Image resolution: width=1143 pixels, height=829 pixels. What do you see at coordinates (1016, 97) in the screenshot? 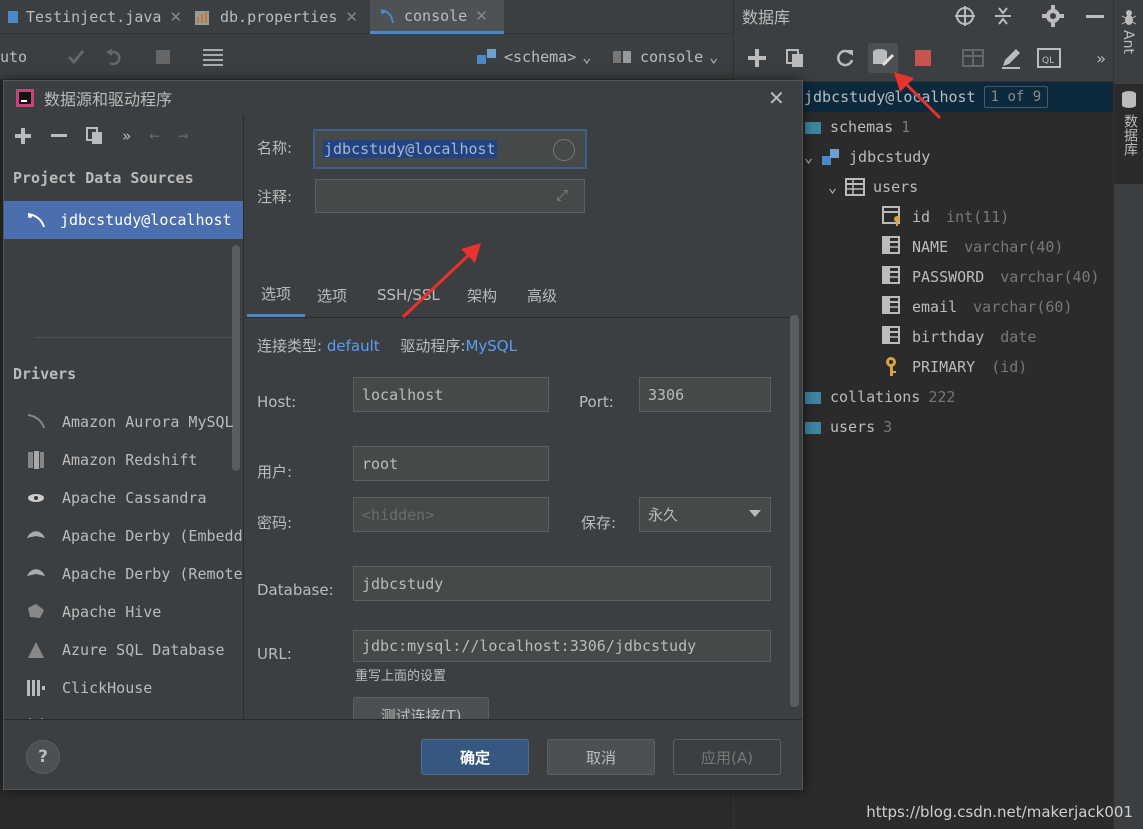
I see `schema-counter: 1 of 9` at bounding box center [1016, 97].